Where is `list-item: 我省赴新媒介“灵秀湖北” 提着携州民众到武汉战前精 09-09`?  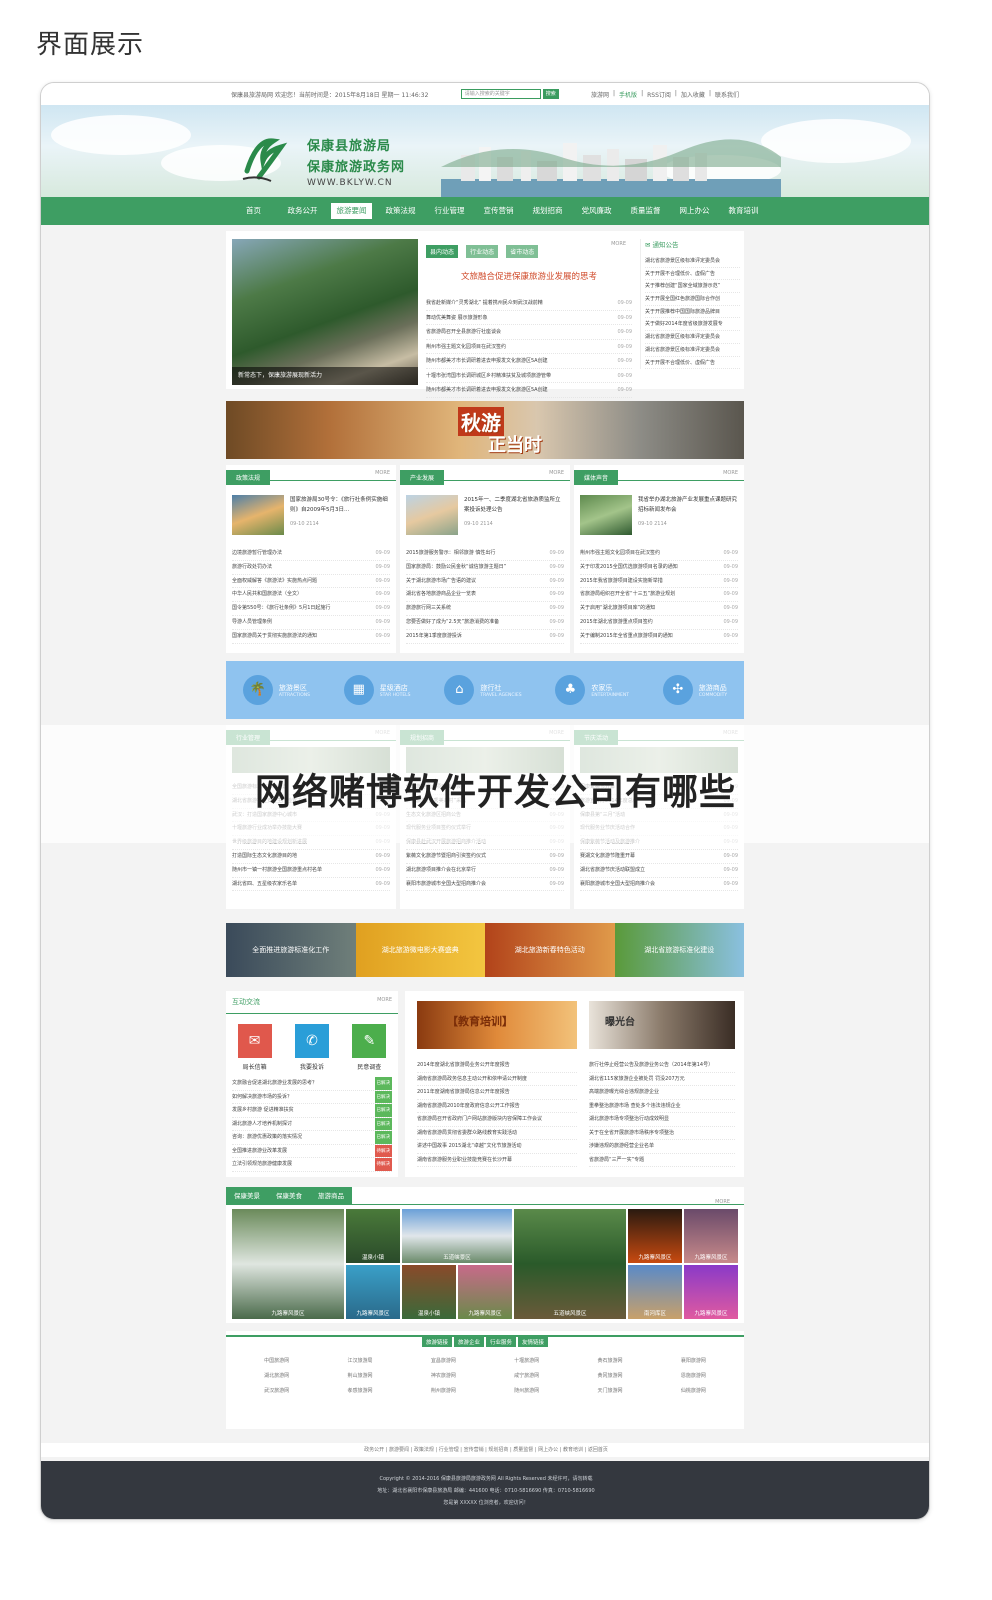
list-item: 我省赴新媒介“灵秀湖北” 提着携州民众到武汉战前精 09-09 is located at coordinates (529, 303).